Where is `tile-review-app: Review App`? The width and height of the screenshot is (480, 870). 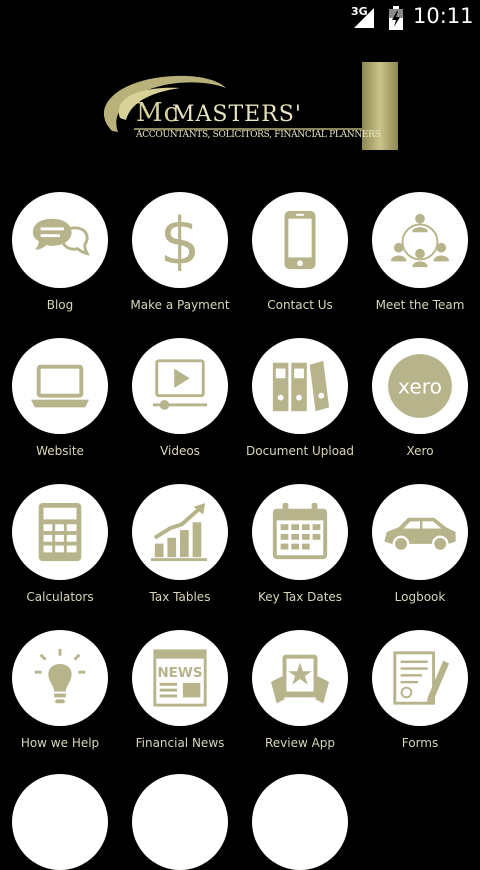 tile-review-app: Review App is located at coordinates (300, 703).